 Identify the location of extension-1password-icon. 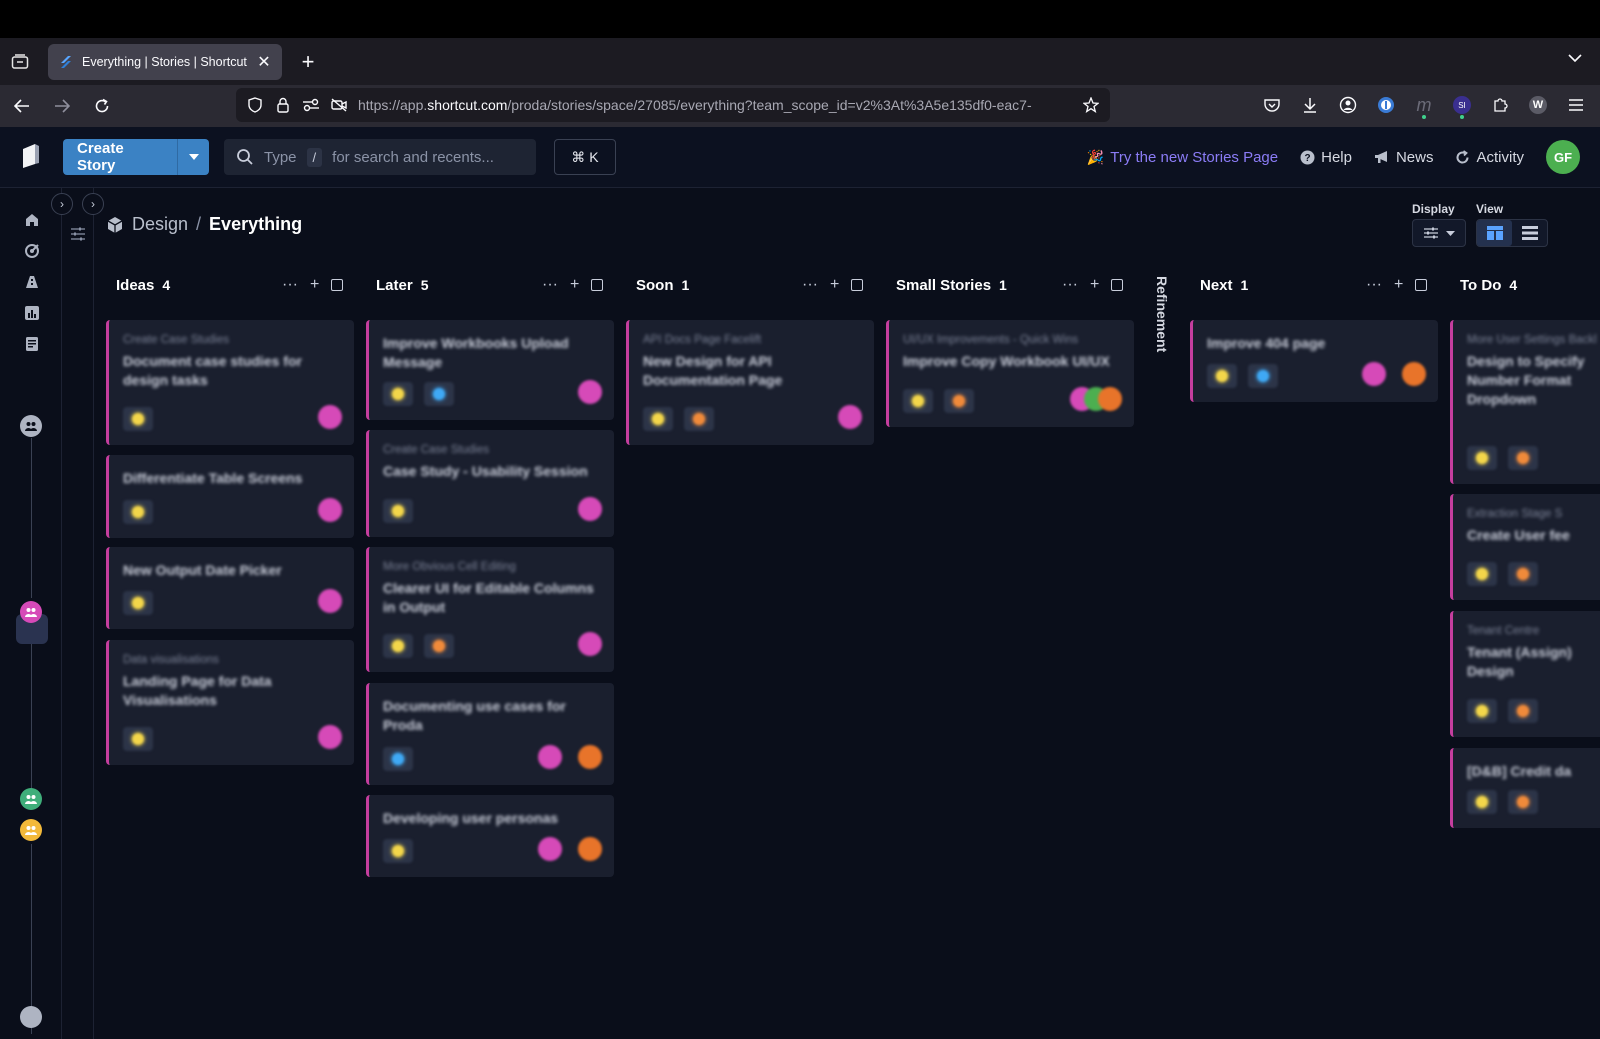
(1386, 105).